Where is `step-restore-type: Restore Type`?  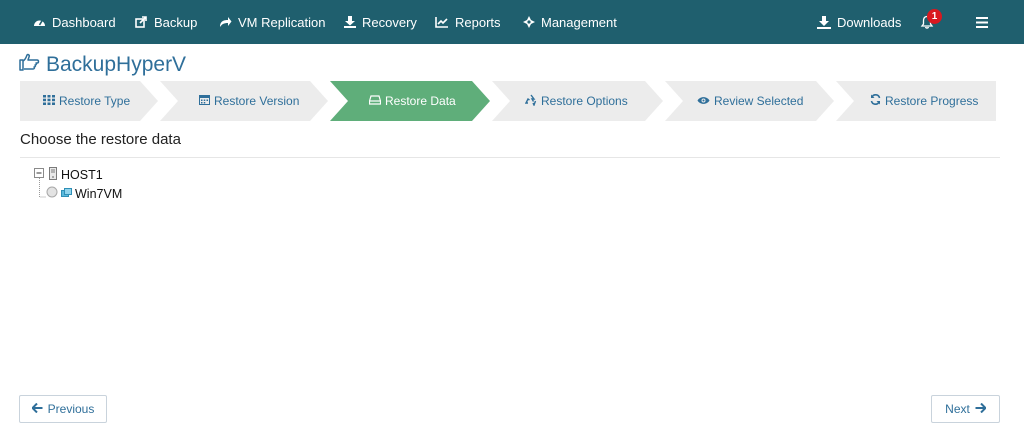
step-restore-type: Restore Type is located at coordinates (86, 101).